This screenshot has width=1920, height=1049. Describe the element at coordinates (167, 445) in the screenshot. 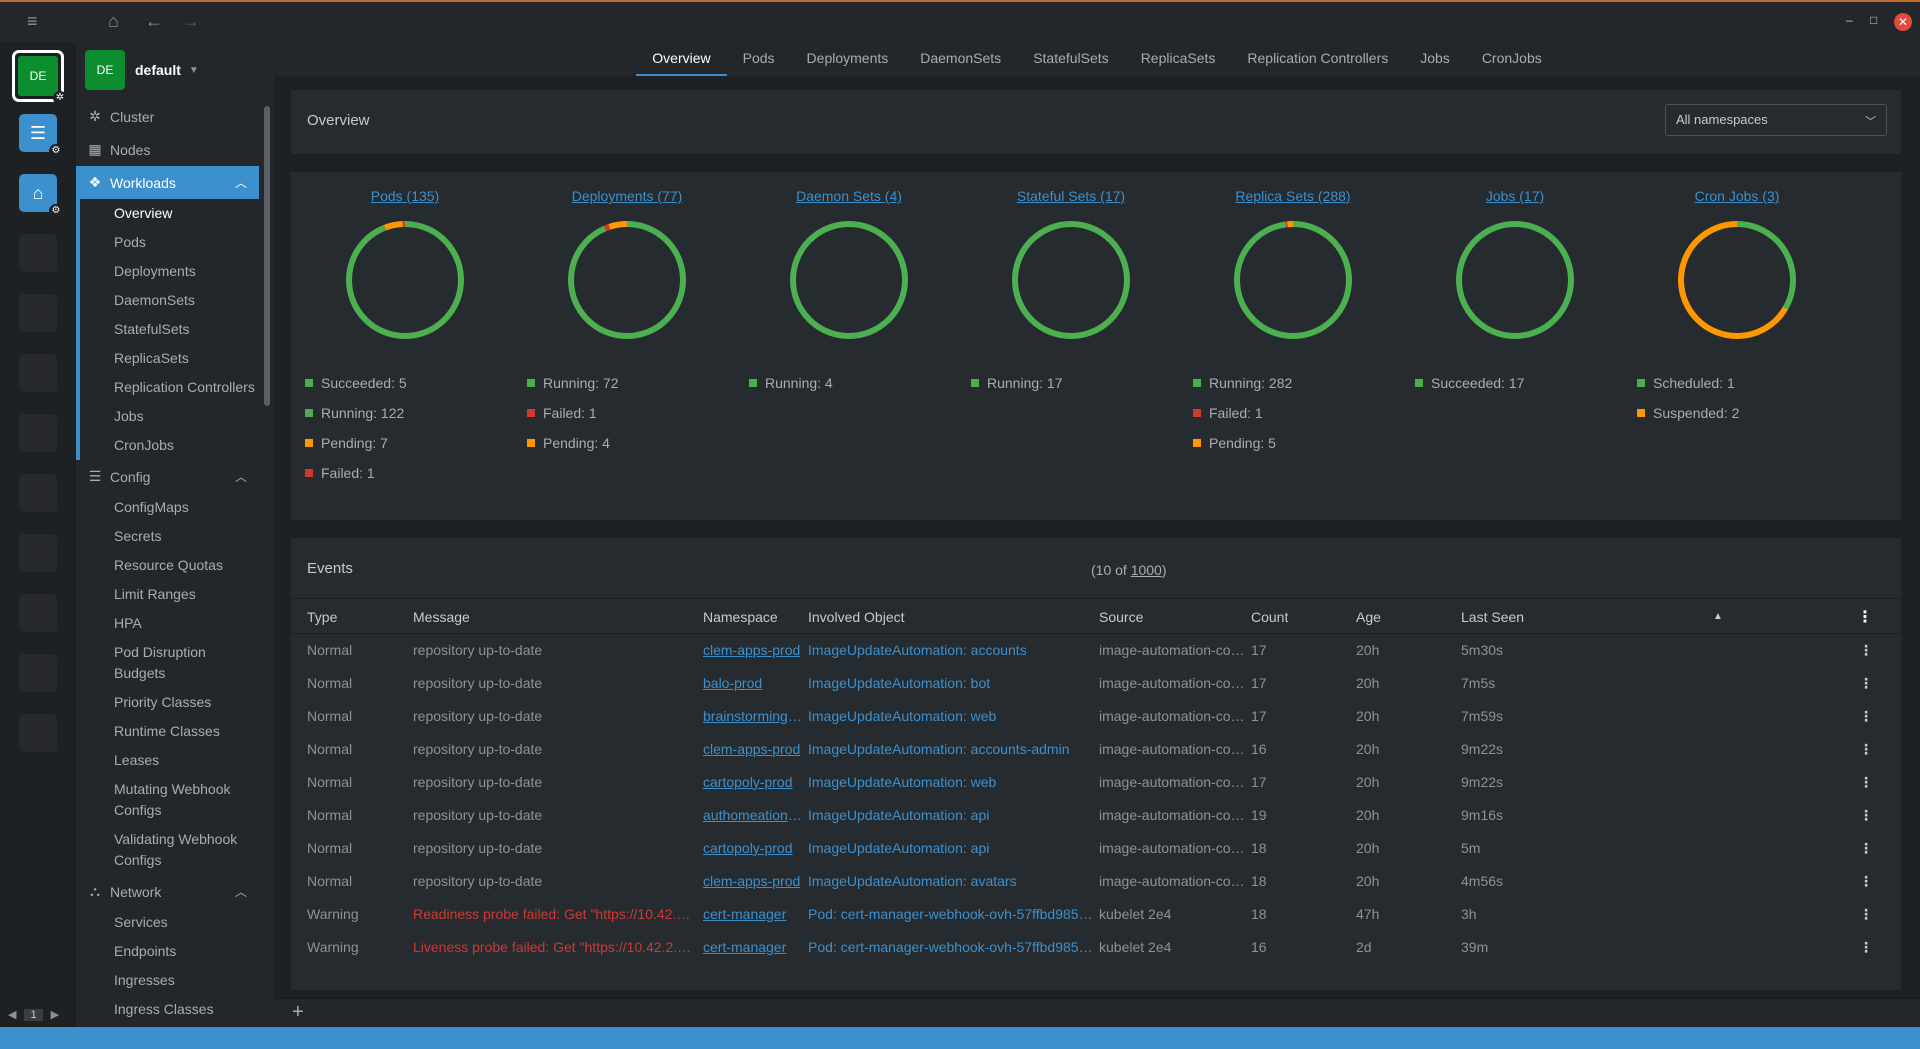

I see `sidebar-item-cronjobs: CronJobs` at that location.